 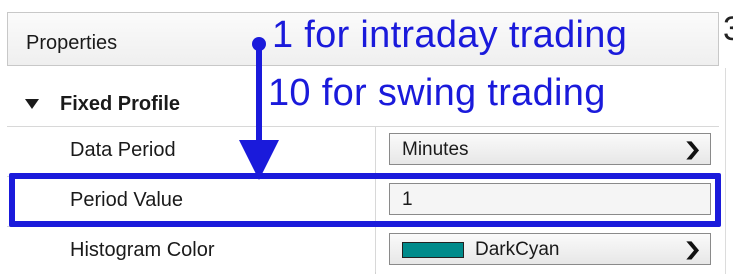 I want to click on annotation-line-1: 1 for intraday trading, so click(x=450, y=35).